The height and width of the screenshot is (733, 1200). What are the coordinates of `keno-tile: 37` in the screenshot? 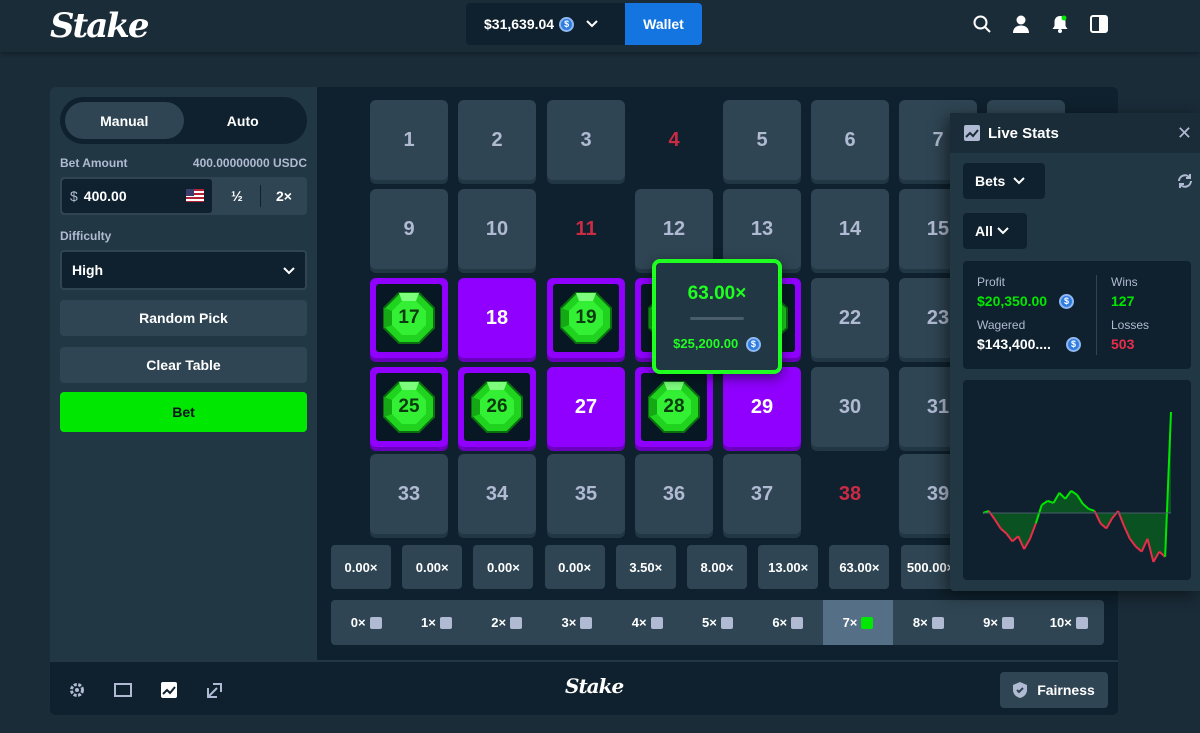 It's located at (762, 494).